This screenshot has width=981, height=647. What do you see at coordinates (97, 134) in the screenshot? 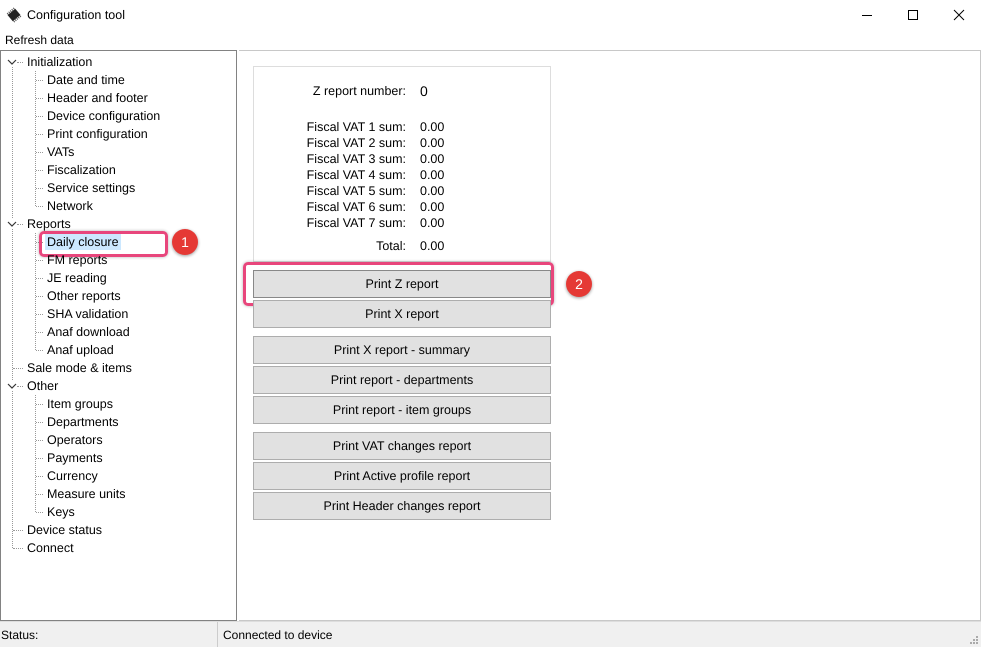
I see `tree-item: Print configuration` at bounding box center [97, 134].